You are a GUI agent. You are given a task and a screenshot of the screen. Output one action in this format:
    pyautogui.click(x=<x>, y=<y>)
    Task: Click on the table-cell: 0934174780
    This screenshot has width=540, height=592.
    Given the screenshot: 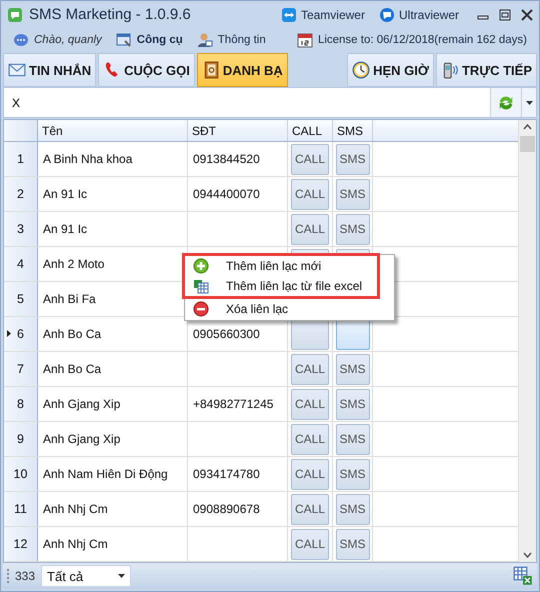 What is the action you would take?
    pyautogui.click(x=226, y=474)
    